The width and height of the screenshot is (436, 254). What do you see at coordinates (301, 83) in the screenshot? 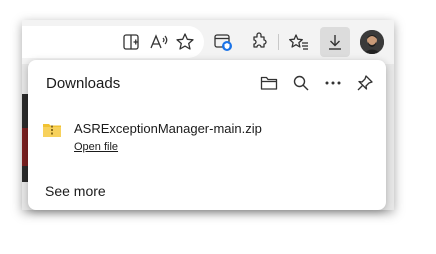
I see `search-icon` at bounding box center [301, 83].